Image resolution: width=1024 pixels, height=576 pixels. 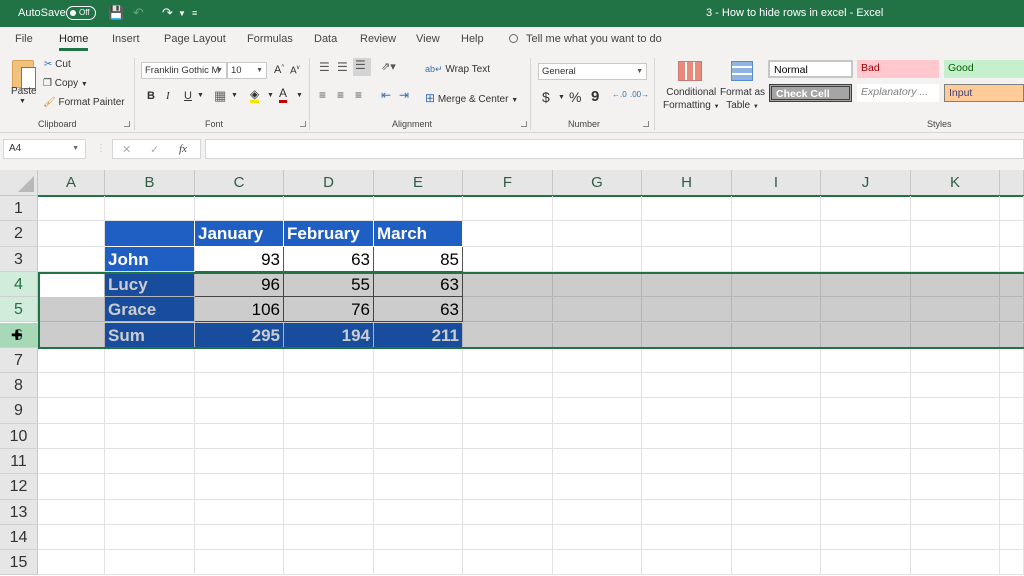 I want to click on tab-formulas: Formulas, so click(x=270, y=39).